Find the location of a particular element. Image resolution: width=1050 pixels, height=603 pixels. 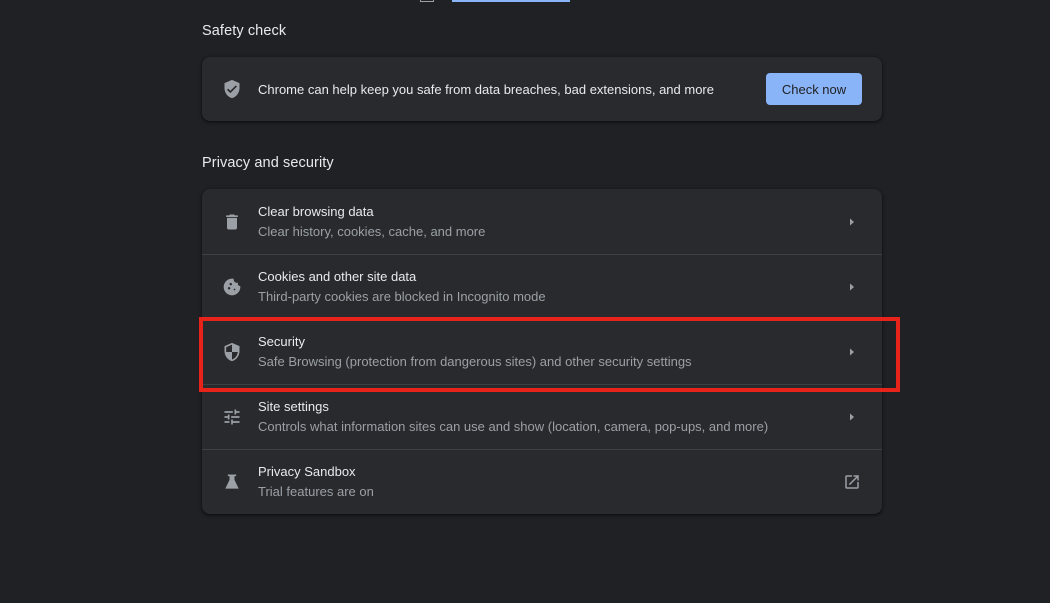

cut-off-link is located at coordinates (511, 1).